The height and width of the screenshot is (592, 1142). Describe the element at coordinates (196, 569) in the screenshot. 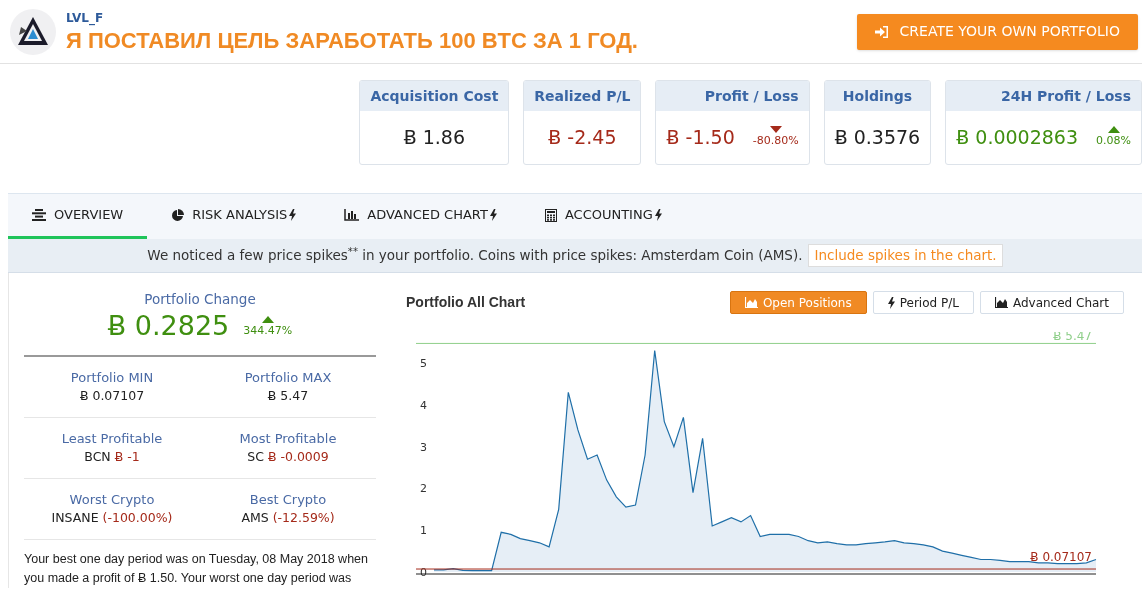

I see `summary-paragraph: Your best one day period was on Tuesday, 08 May 2018 when you made a profit of Ƀ 1.50. Your worst one day period was` at that location.